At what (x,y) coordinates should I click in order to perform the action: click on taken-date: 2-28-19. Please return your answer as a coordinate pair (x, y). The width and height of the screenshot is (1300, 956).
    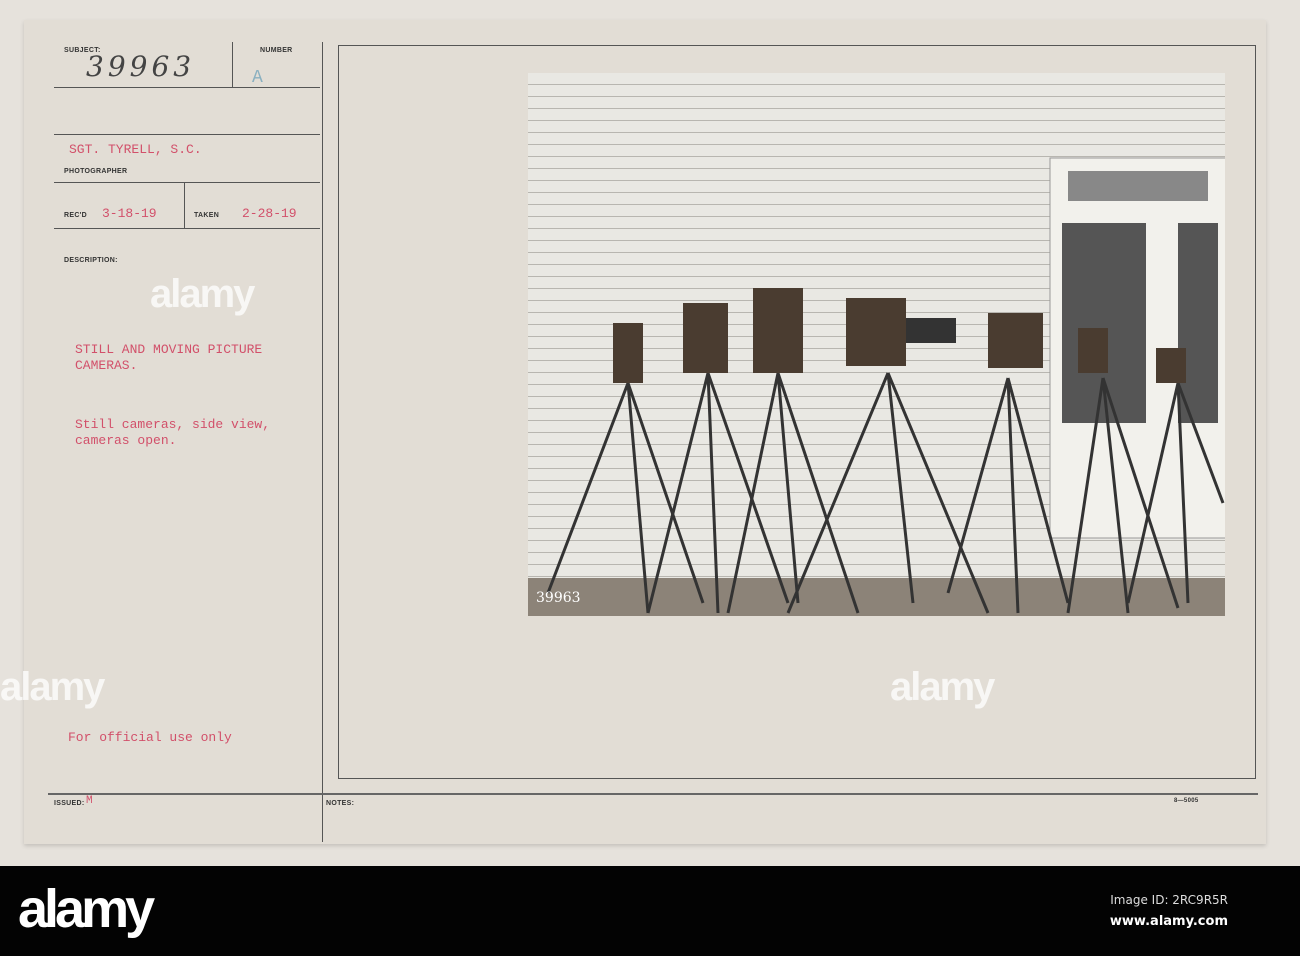
    Looking at the image, I should click on (269, 213).